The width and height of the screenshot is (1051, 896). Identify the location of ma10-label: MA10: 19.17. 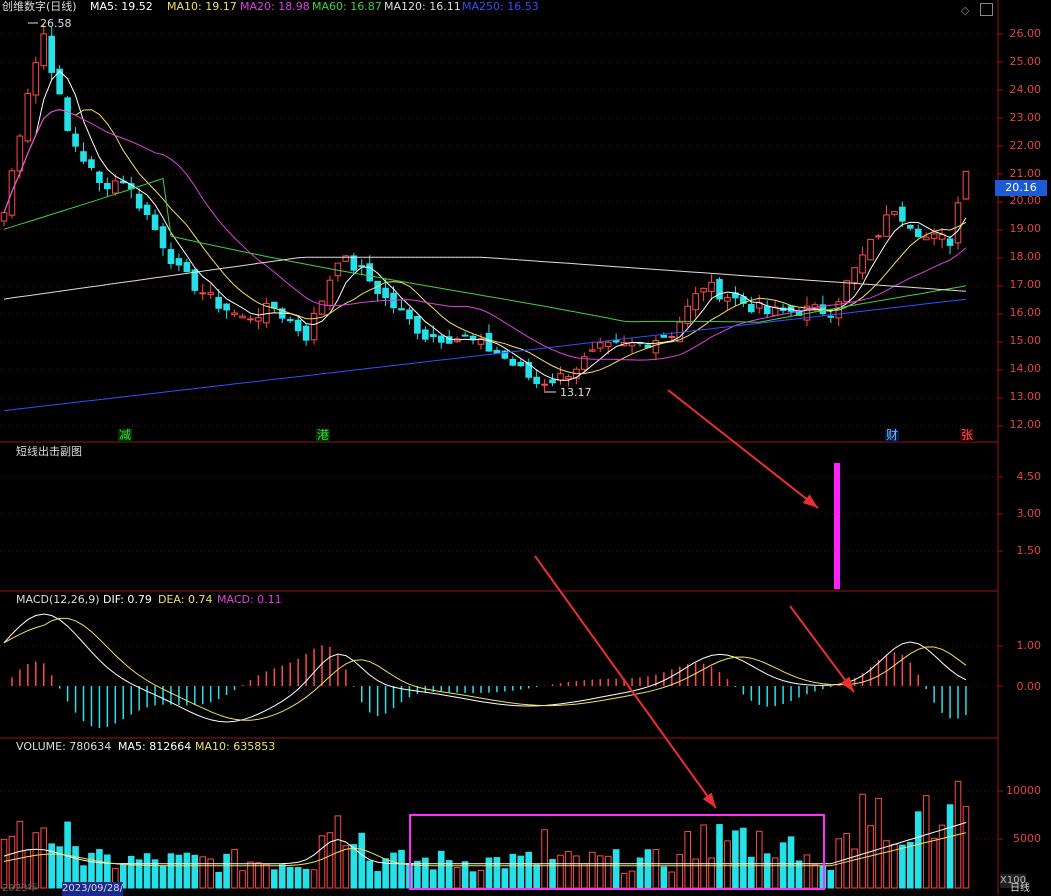
(202, 6).